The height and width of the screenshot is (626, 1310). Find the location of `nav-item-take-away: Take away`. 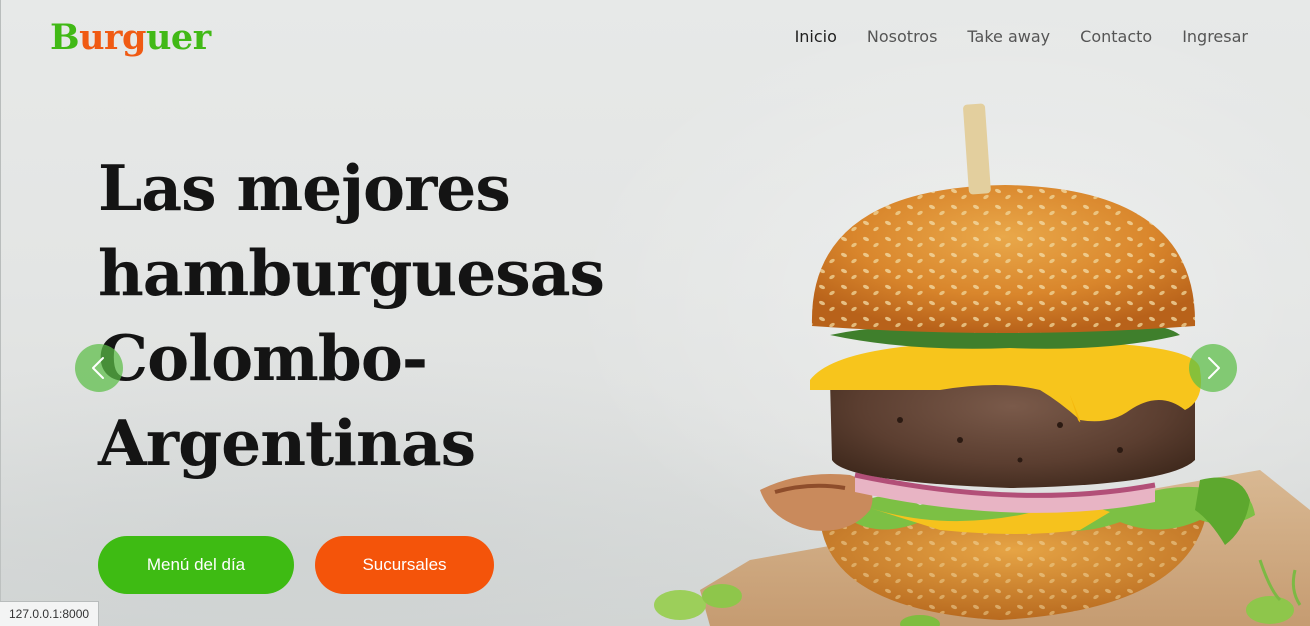

nav-item-take-away: Take away is located at coordinates (1008, 37).